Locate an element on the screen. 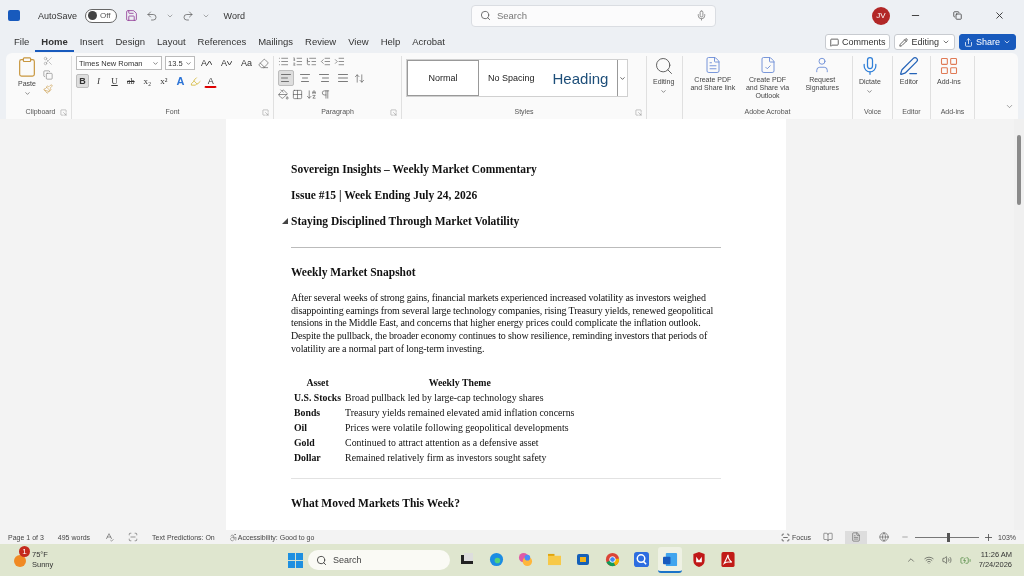 This screenshot has height=576, width=1024. table-cell-text: Treasury yields remained elevated amid inflation concerns is located at coordinates (460, 412).